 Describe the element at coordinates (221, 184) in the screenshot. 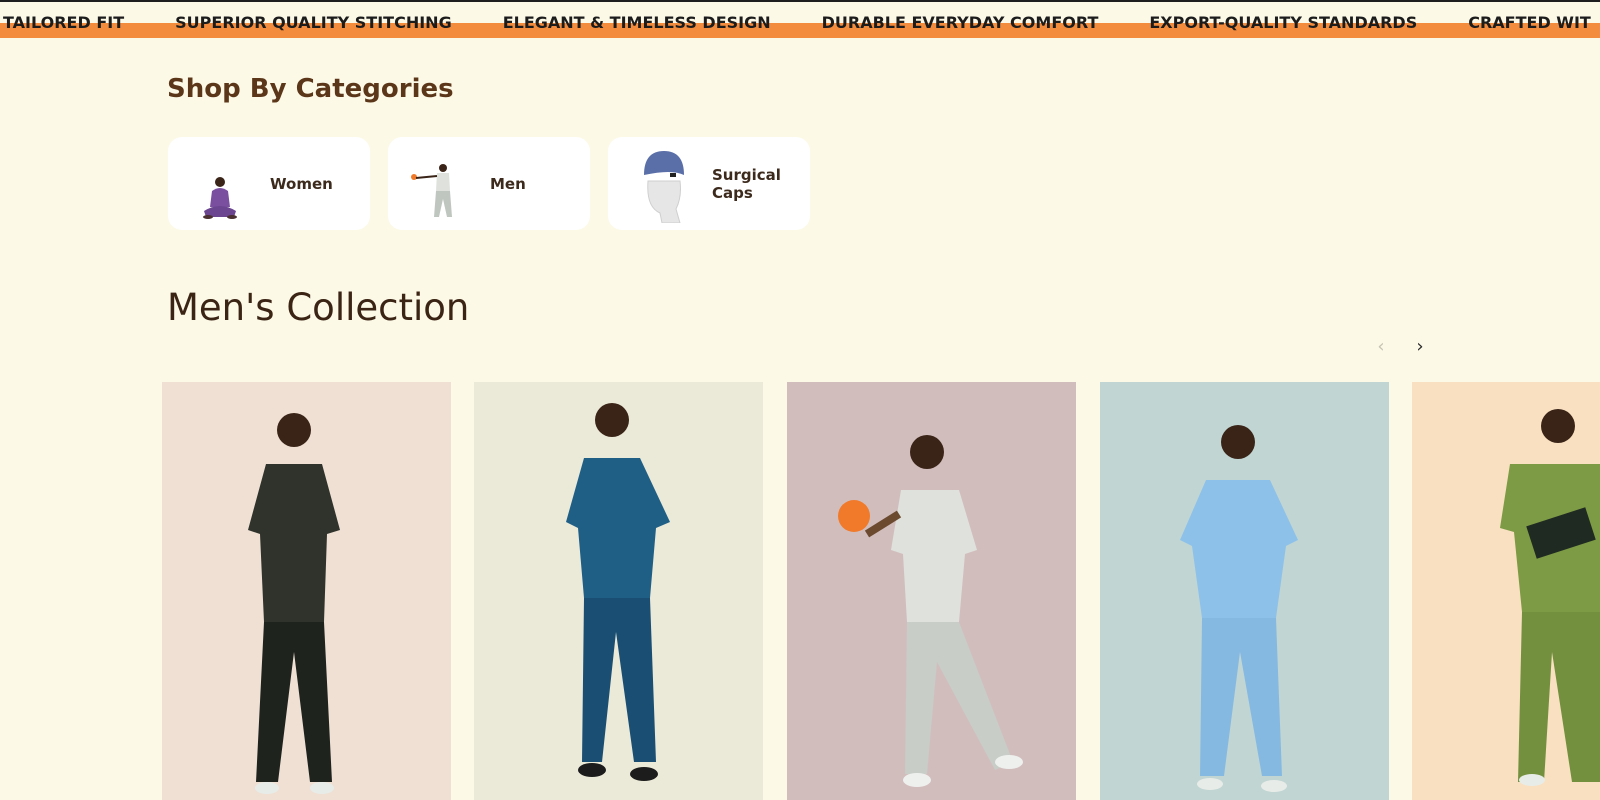

I see `women-category-image` at that location.